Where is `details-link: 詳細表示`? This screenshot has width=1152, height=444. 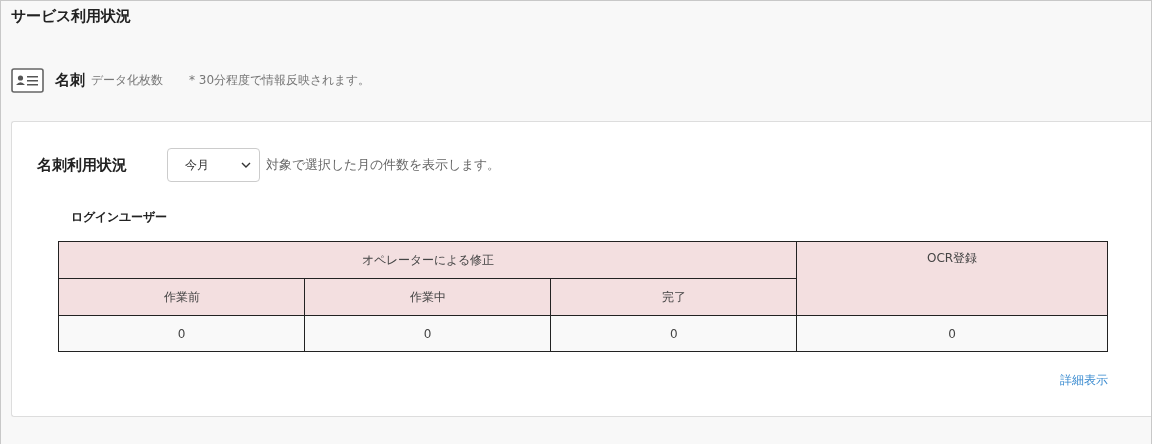 details-link: 詳細表示 is located at coordinates (1084, 380).